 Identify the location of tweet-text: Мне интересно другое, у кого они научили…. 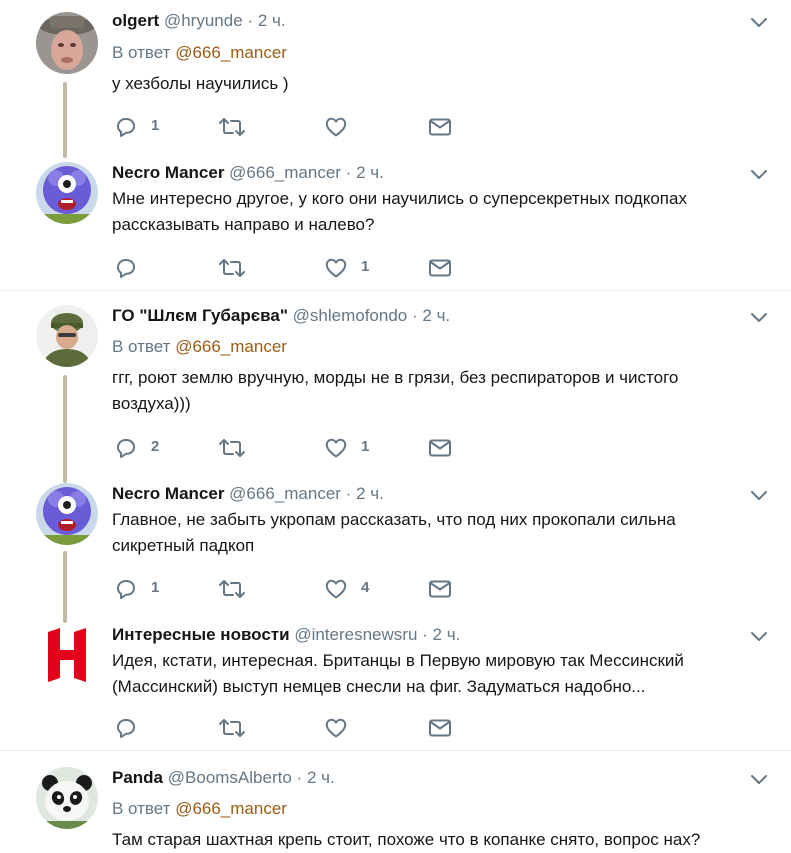
(399, 211).